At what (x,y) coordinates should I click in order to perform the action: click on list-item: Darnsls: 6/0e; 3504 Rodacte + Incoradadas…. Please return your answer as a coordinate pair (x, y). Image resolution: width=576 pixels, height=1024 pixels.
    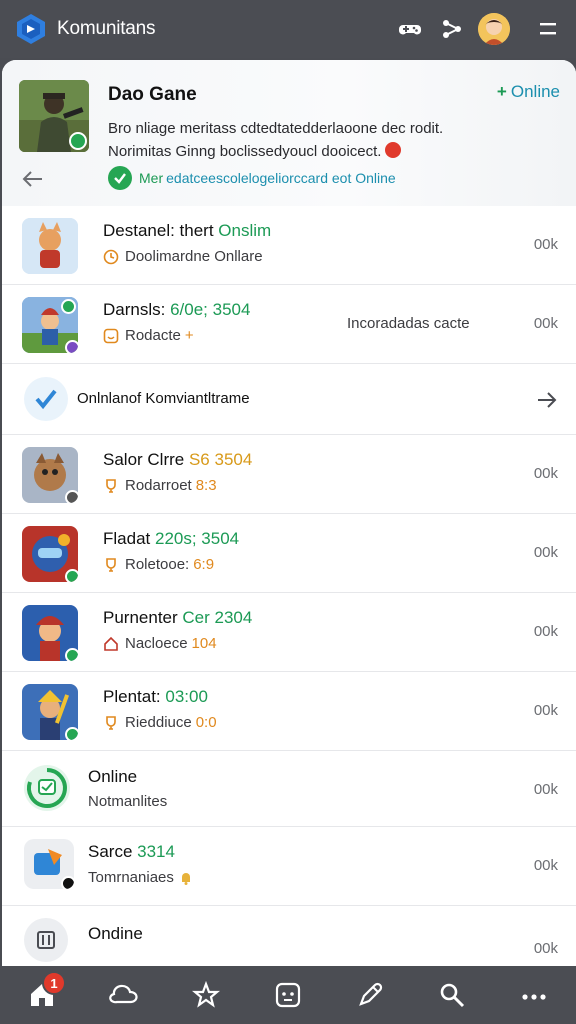
    Looking at the image, I should click on (289, 324).